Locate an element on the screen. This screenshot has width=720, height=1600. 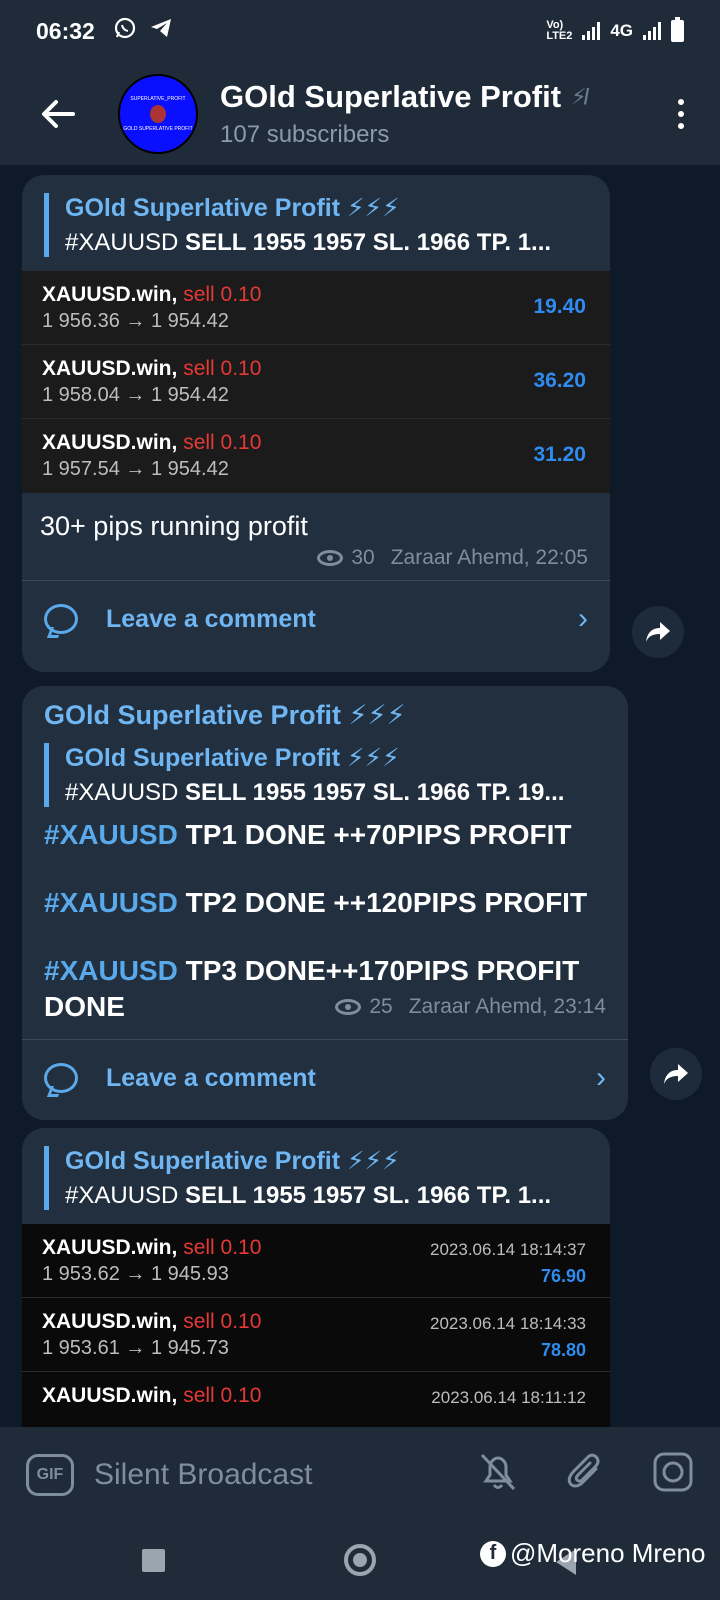
channel-title-row: GOld Superlative Profit ⚡̸ is located at coordinates (403, 97).